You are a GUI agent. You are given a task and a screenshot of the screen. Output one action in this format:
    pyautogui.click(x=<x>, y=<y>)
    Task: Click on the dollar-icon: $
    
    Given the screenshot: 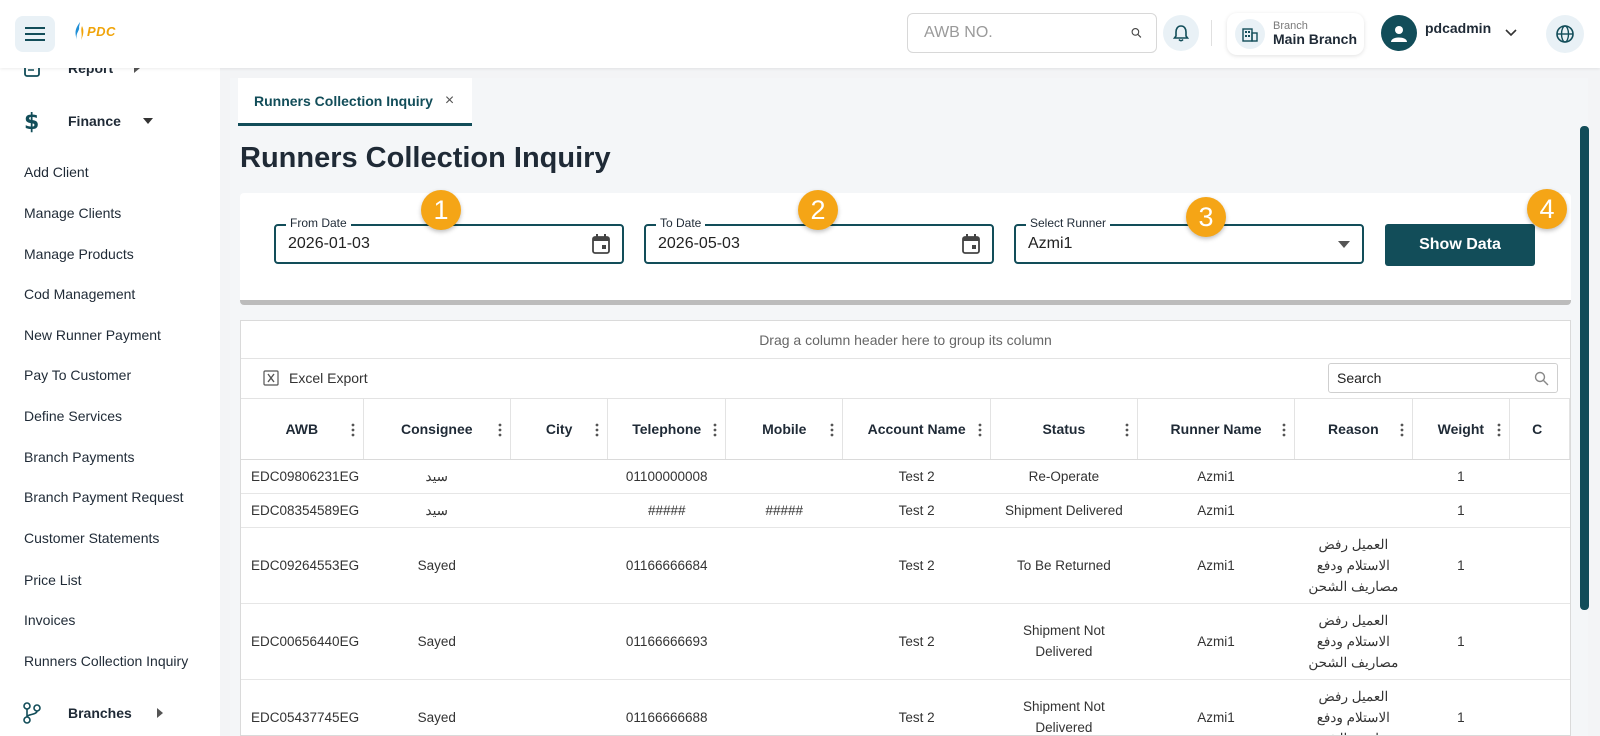 What is the action you would take?
    pyautogui.click(x=31, y=121)
    